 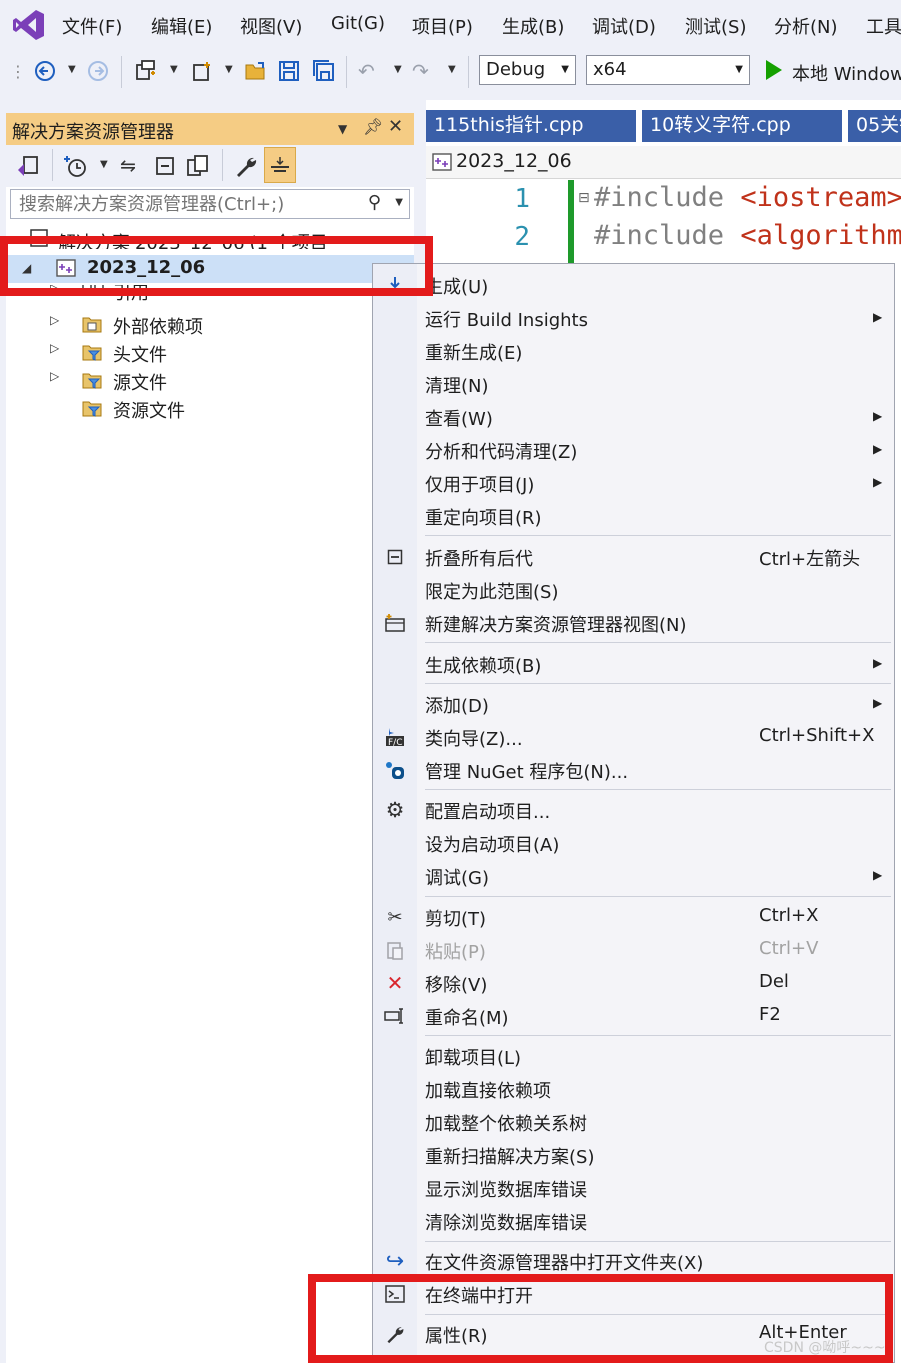 I want to click on search-input, so click(x=189, y=204).